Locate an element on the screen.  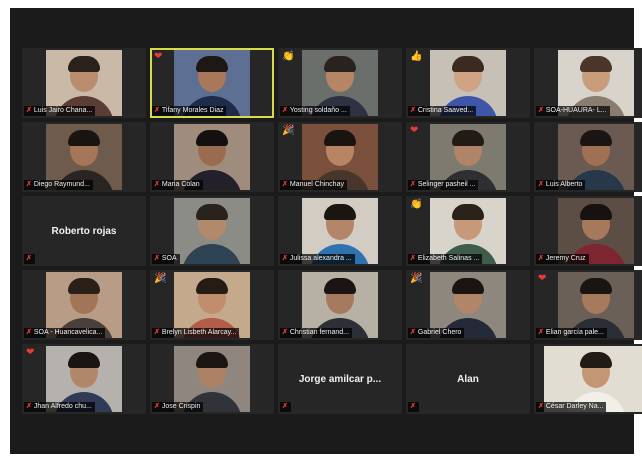
participant-tile: ✗ Manuel Chinchay 🎉 is located at coordinates (340, 157).